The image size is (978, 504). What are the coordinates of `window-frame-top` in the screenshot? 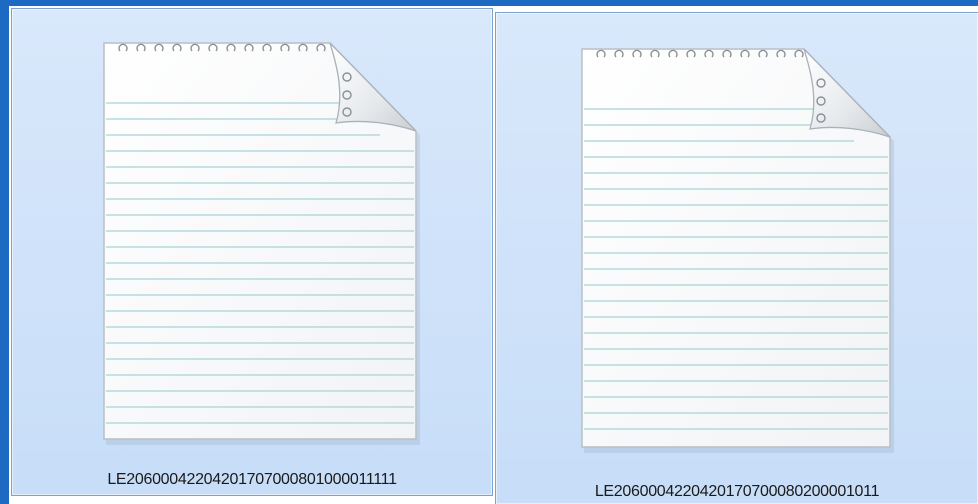 It's located at (489, 3).